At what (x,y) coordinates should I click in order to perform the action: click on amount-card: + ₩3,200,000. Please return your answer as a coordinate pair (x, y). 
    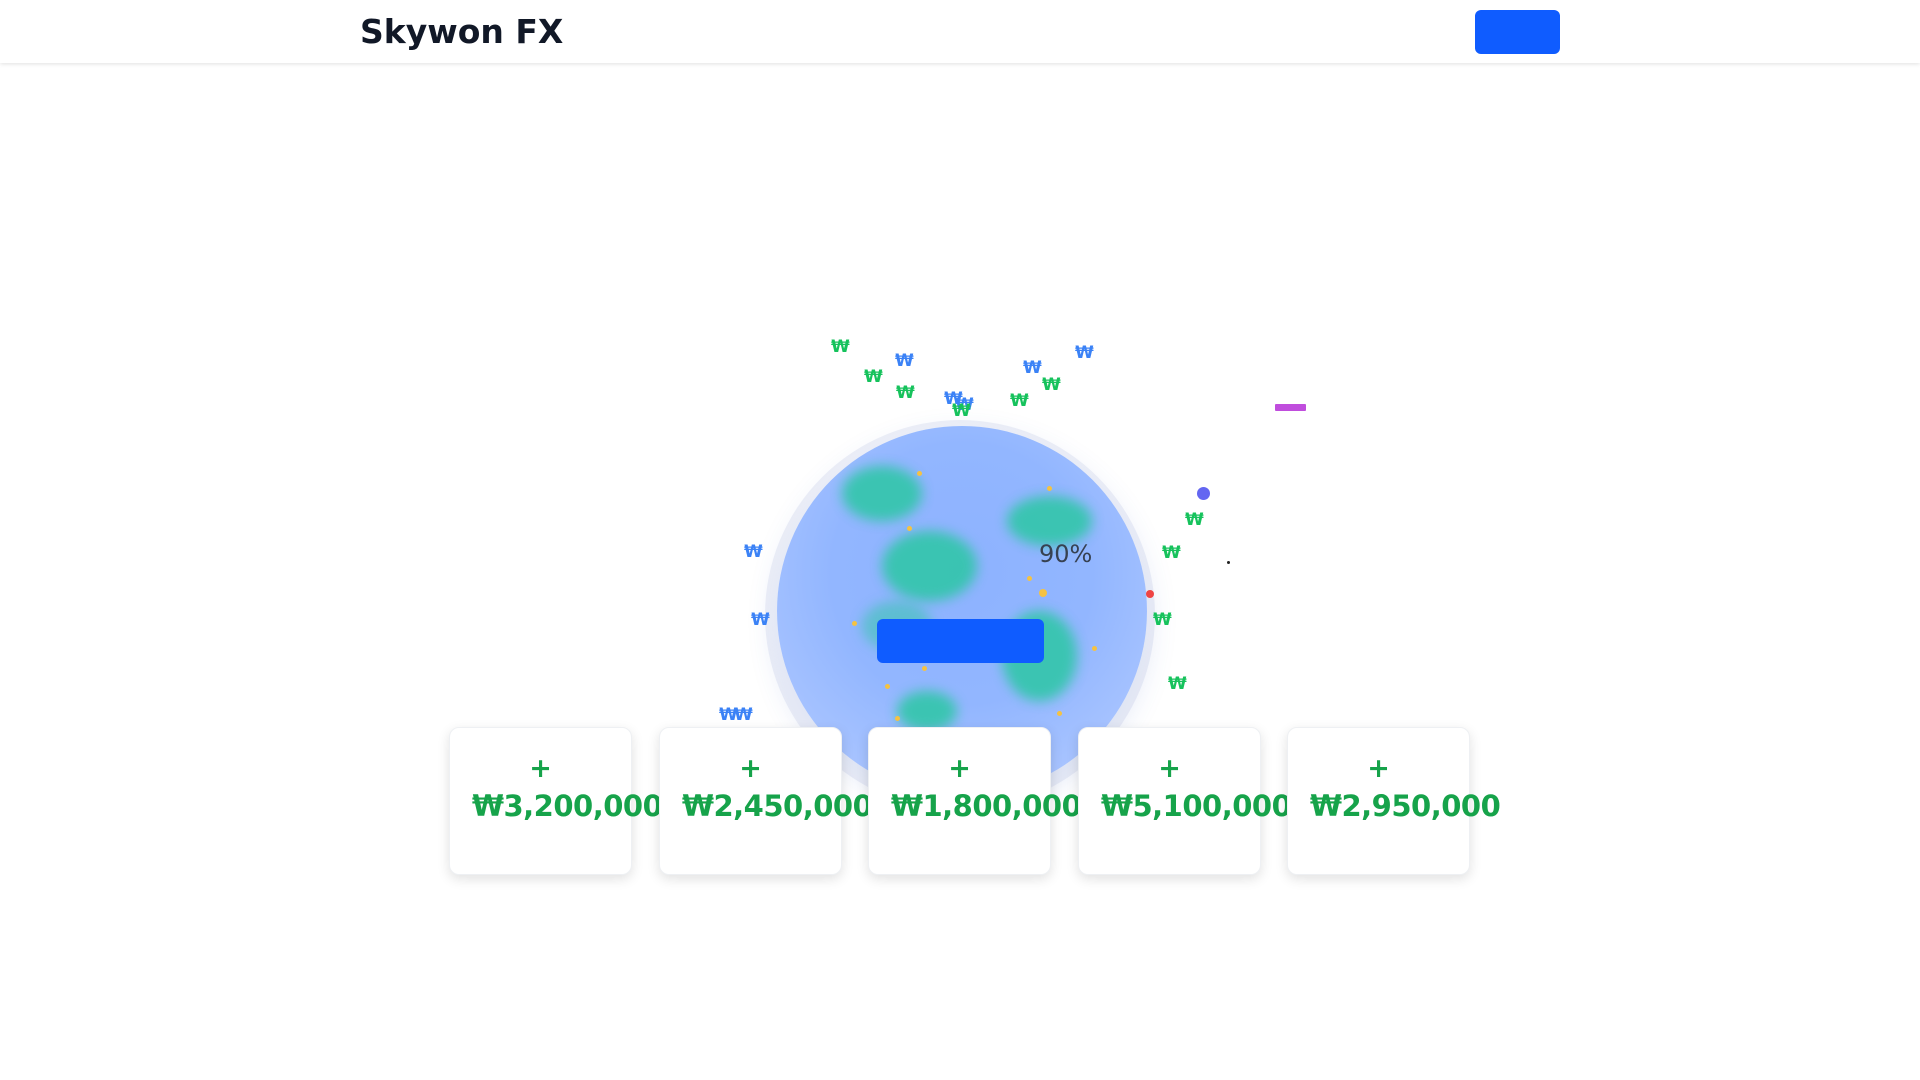
    Looking at the image, I should click on (556, 801).